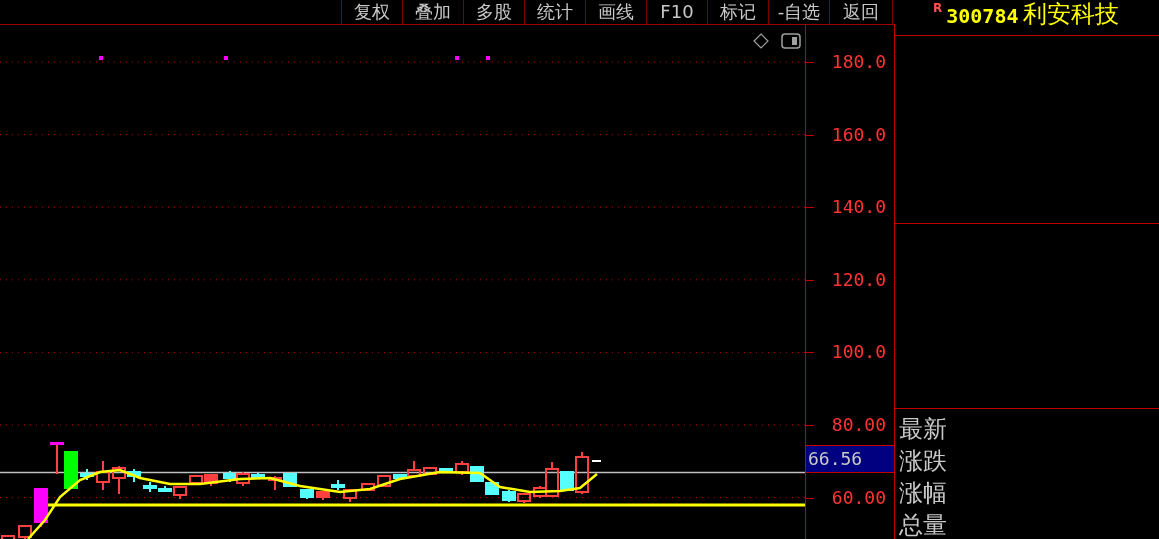 The height and width of the screenshot is (539, 1159). What do you see at coordinates (850, 459) in the screenshot?
I see `current-price-label: 66.56` at bounding box center [850, 459].